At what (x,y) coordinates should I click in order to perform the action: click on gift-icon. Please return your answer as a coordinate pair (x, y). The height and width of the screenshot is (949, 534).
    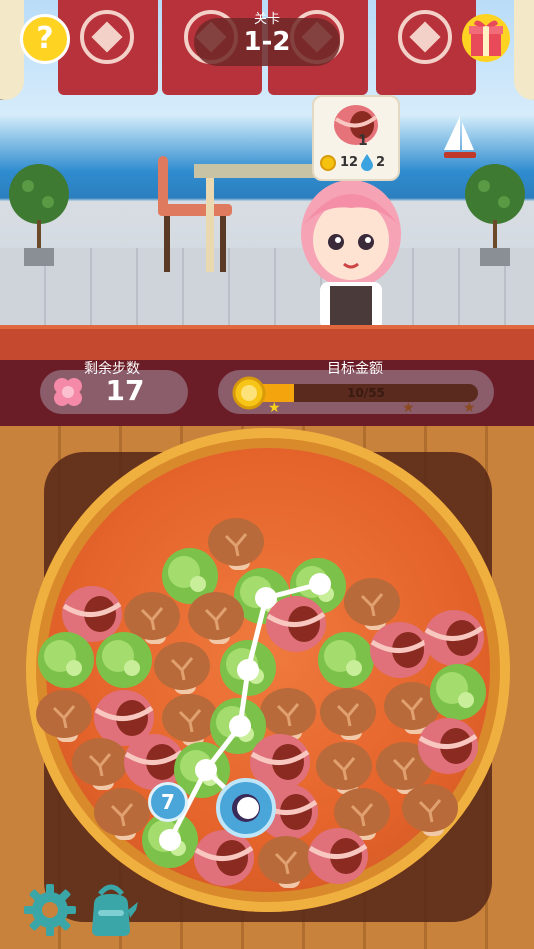
    Looking at the image, I should click on (486, 38).